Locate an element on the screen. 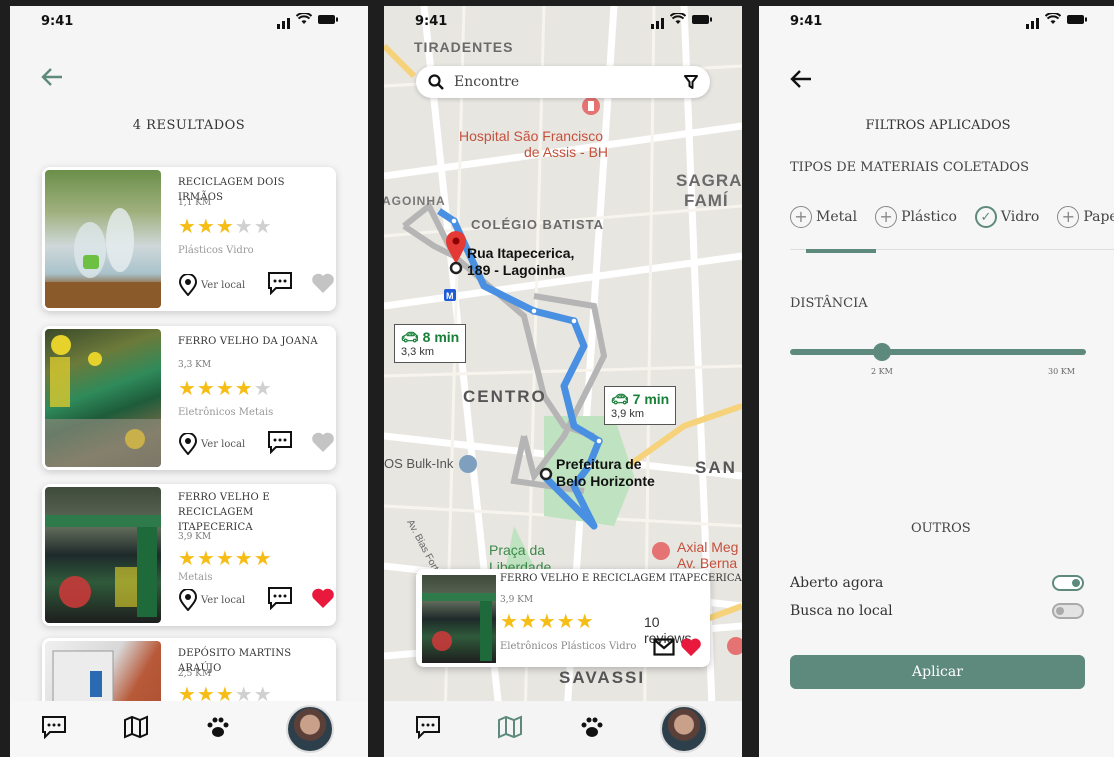  chip-metal: + Metal is located at coordinates (823, 217).